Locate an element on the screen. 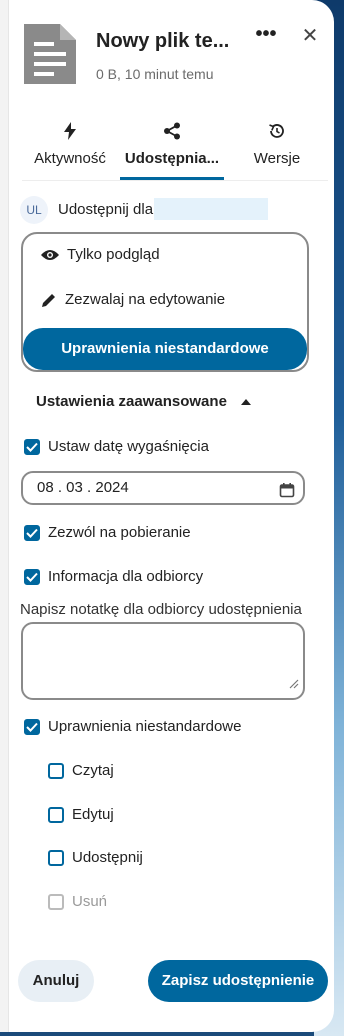 The image size is (344, 1036). sidebar-tabs: Aktywność Udostępnia... Wersje is located at coordinates (175, 149).